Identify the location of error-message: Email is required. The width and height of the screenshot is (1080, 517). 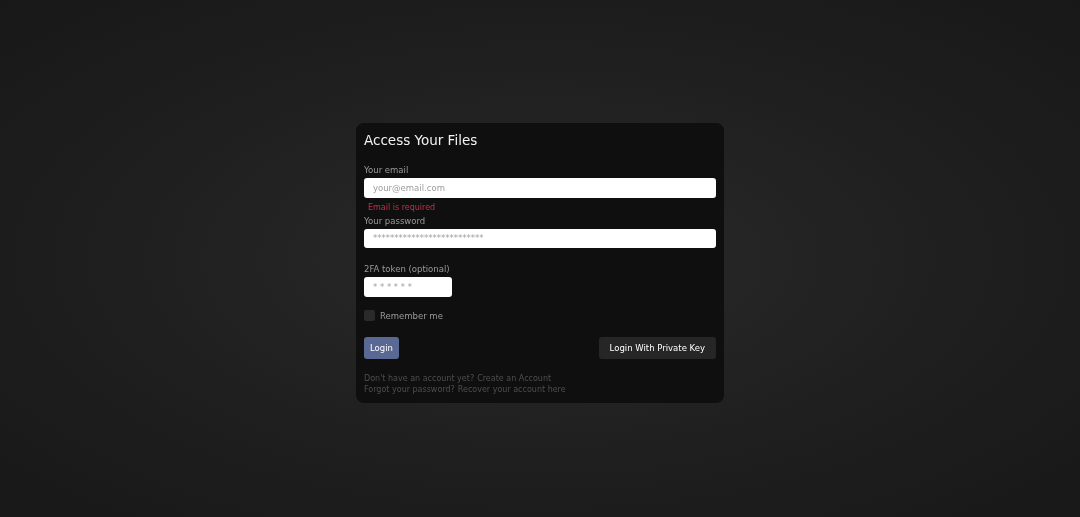
(402, 207).